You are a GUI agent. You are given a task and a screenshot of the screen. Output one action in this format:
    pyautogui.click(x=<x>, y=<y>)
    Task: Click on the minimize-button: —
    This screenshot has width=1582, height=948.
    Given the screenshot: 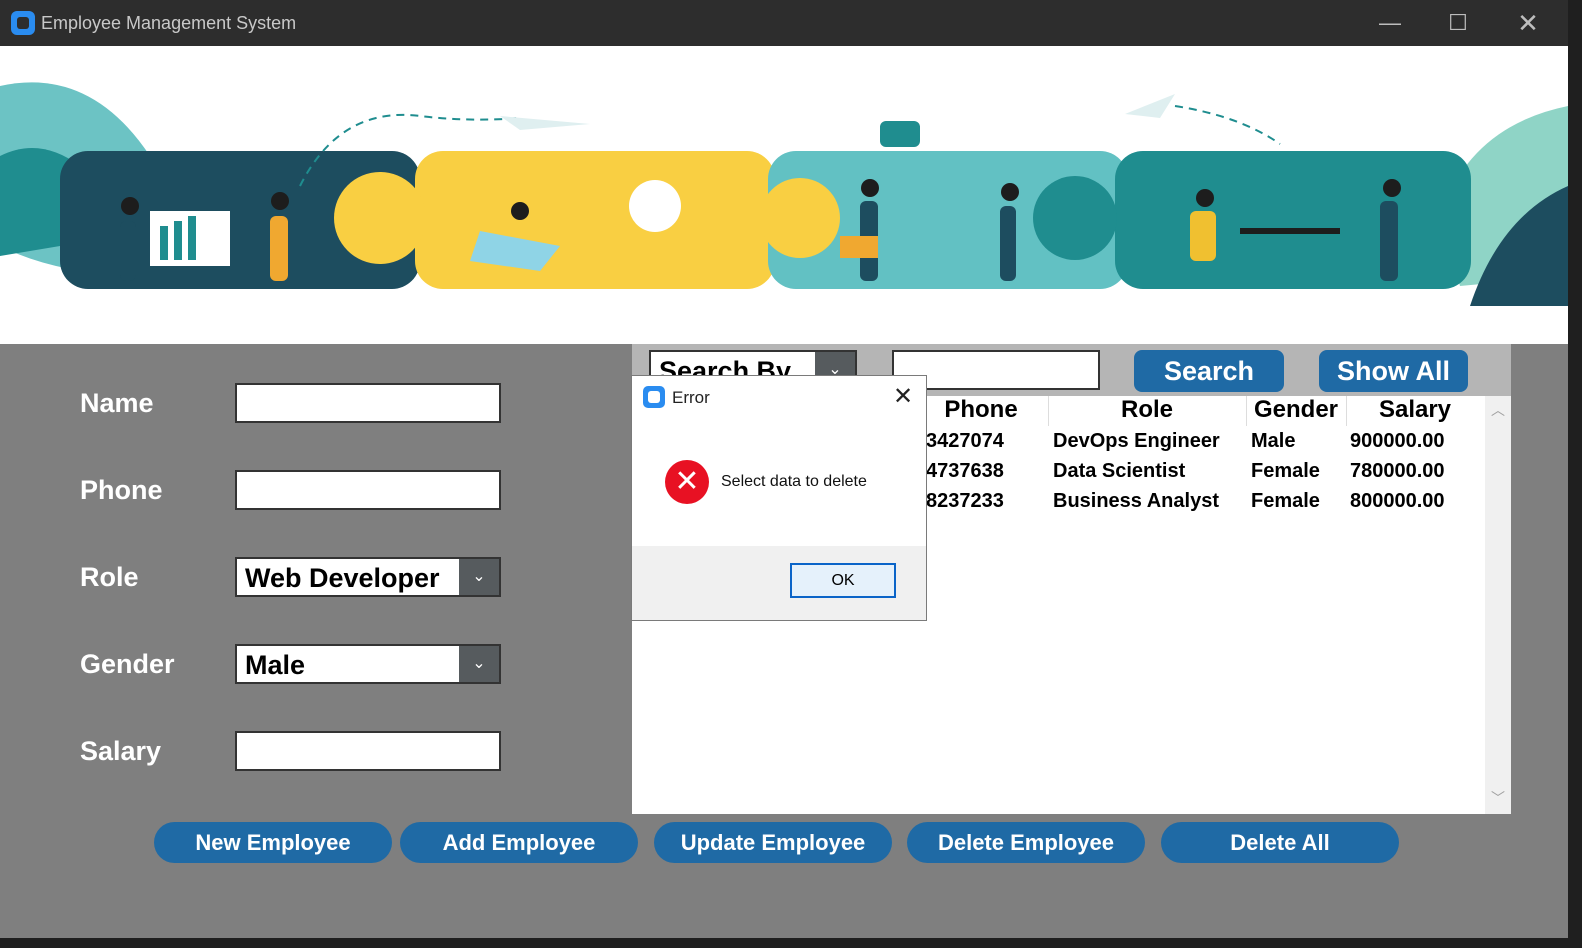 What is the action you would take?
    pyautogui.click(x=1390, y=23)
    